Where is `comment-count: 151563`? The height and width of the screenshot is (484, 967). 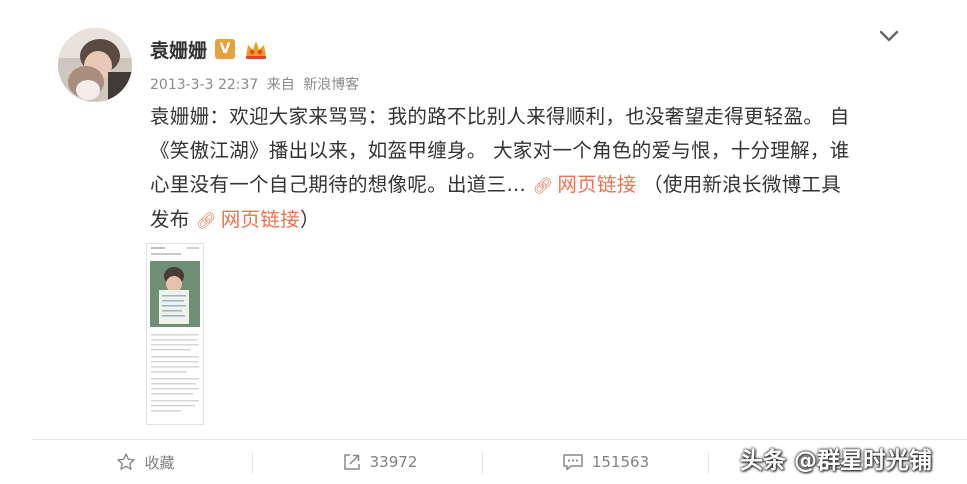 comment-count: 151563 is located at coordinates (620, 462).